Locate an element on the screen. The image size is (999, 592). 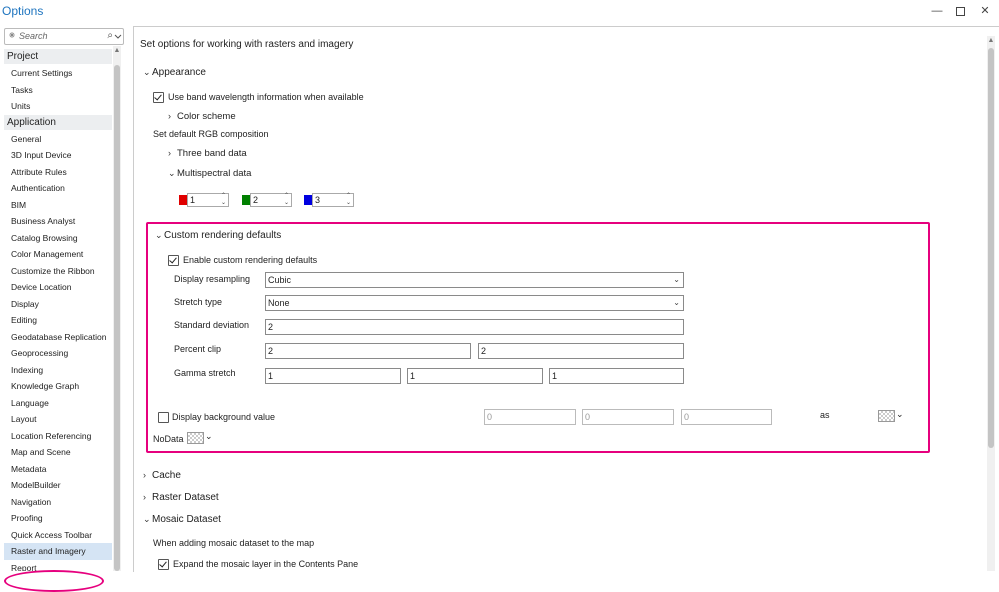
red-band-swatch is located at coordinates (183, 200).